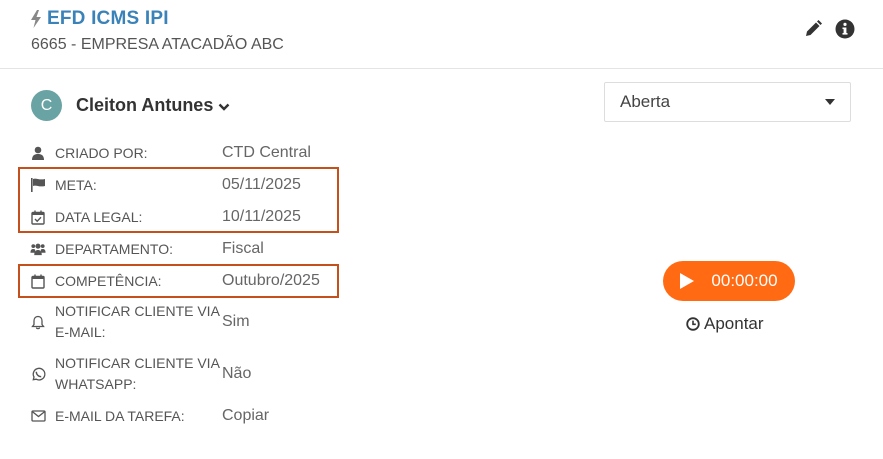  What do you see at coordinates (693, 324) in the screenshot?
I see `clock-icon` at bounding box center [693, 324].